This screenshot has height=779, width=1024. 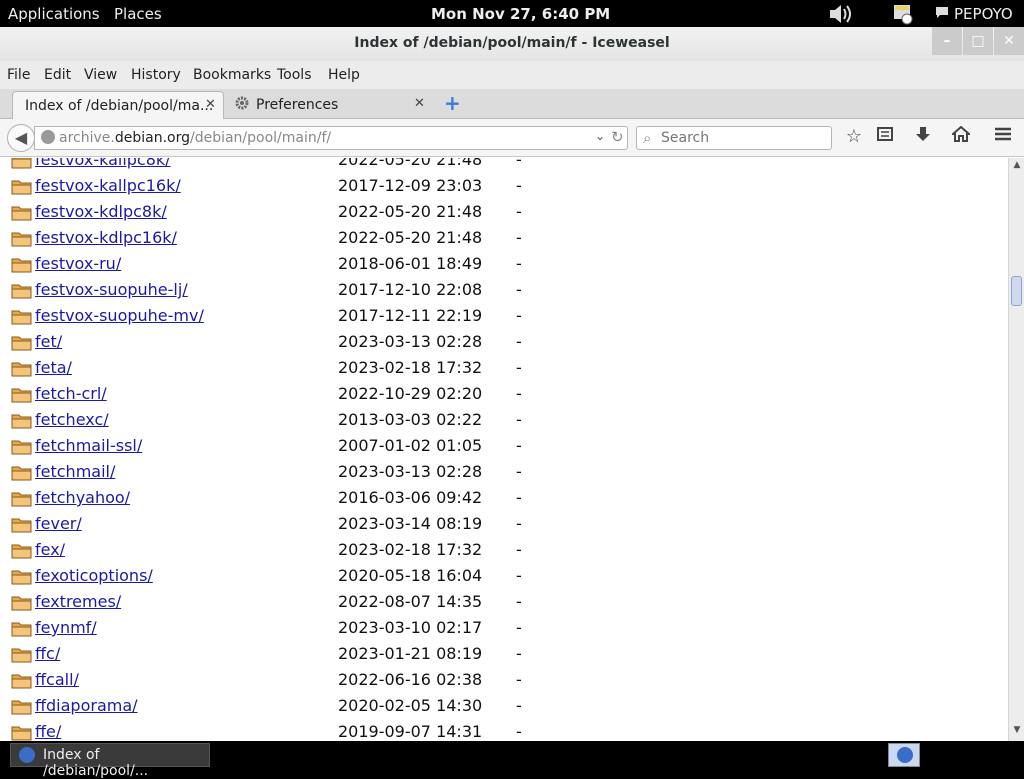 I want to click on directory-link: fetchmail/, so click(x=75, y=471).